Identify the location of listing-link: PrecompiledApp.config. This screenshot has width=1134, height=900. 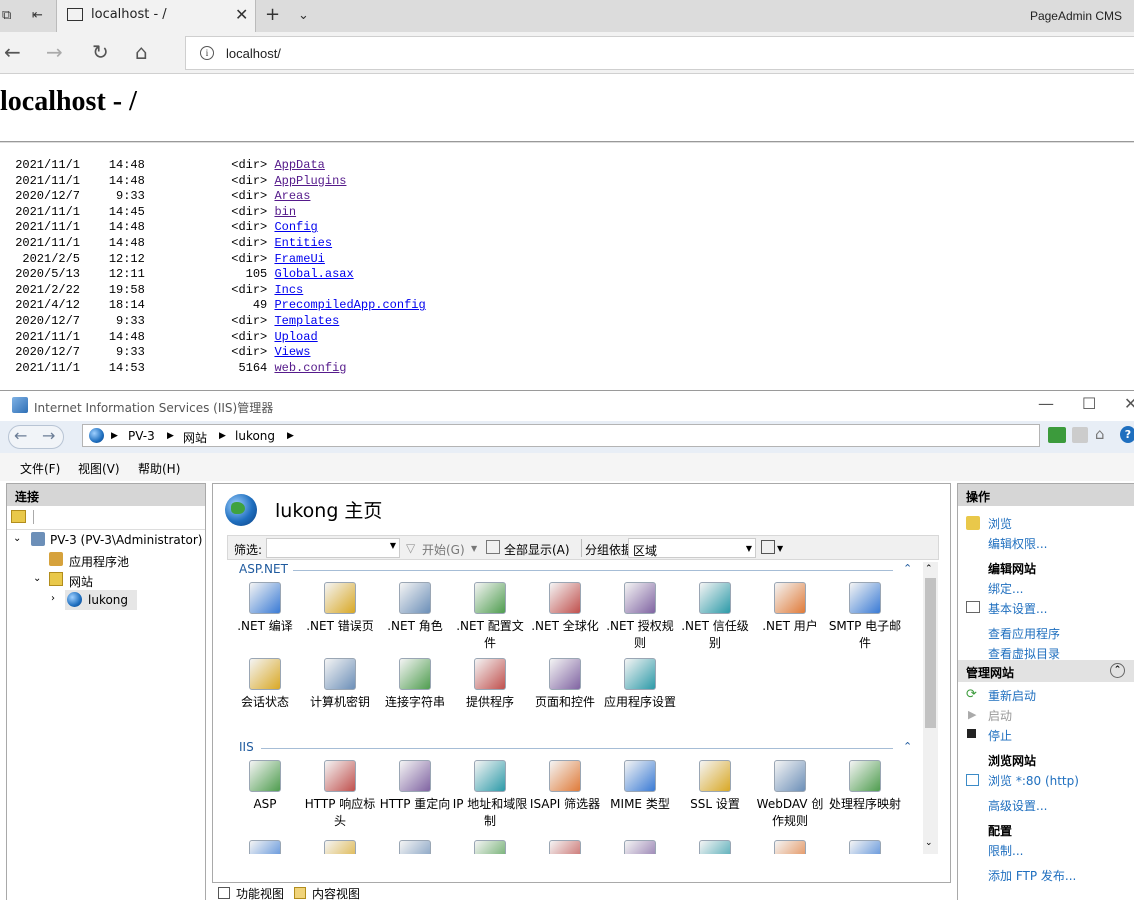
(349, 305).